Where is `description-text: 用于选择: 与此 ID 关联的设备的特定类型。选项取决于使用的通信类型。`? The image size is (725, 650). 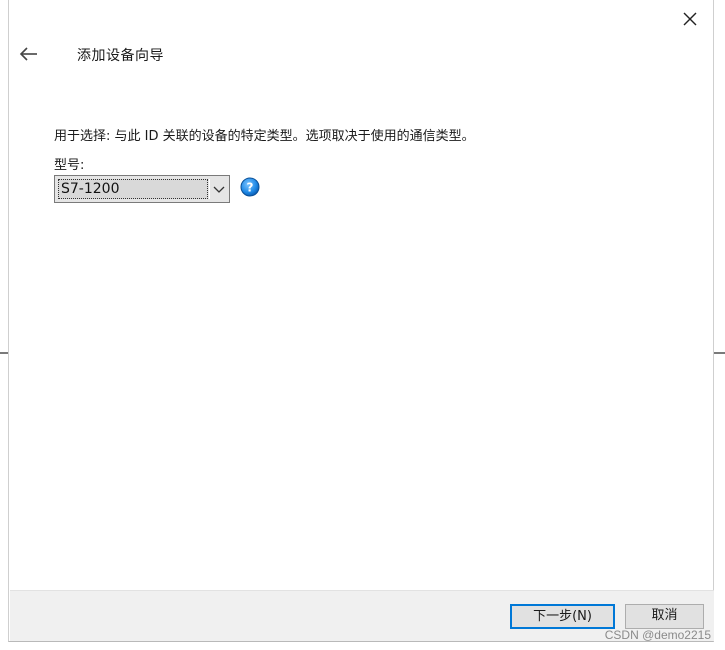
description-text: 用于选择: 与此 ID 关联的设备的特定类型。选项取决于使用的通信类型。 is located at coordinates (264, 136).